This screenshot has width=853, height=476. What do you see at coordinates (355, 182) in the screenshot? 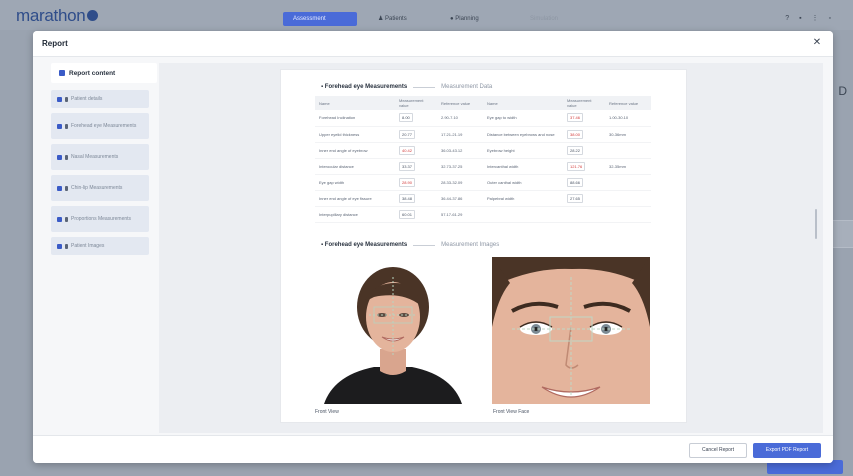
I see `table-cell: Eye gap width` at bounding box center [355, 182].